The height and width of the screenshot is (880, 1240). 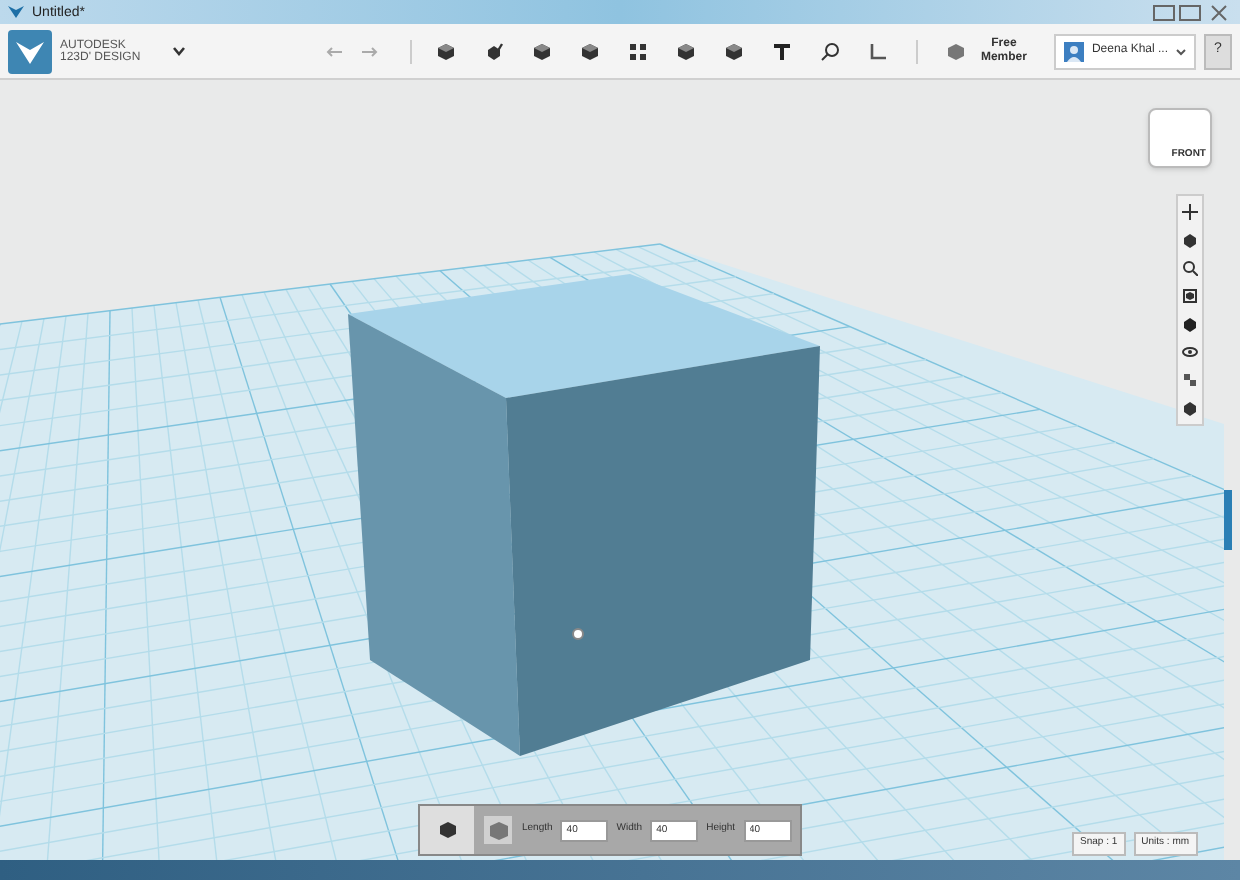 What do you see at coordinates (1192, 12) in the screenshot?
I see `window-controls-icon` at bounding box center [1192, 12].